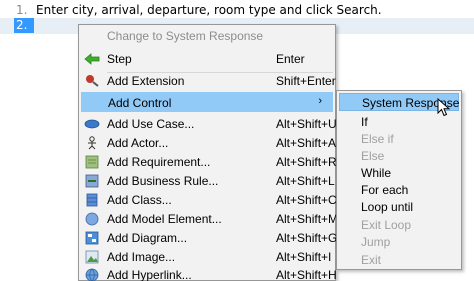 The width and height of the screenshot is (474, 281). I want to click on submenu-arrow-icon: ›, so click(320, 101).